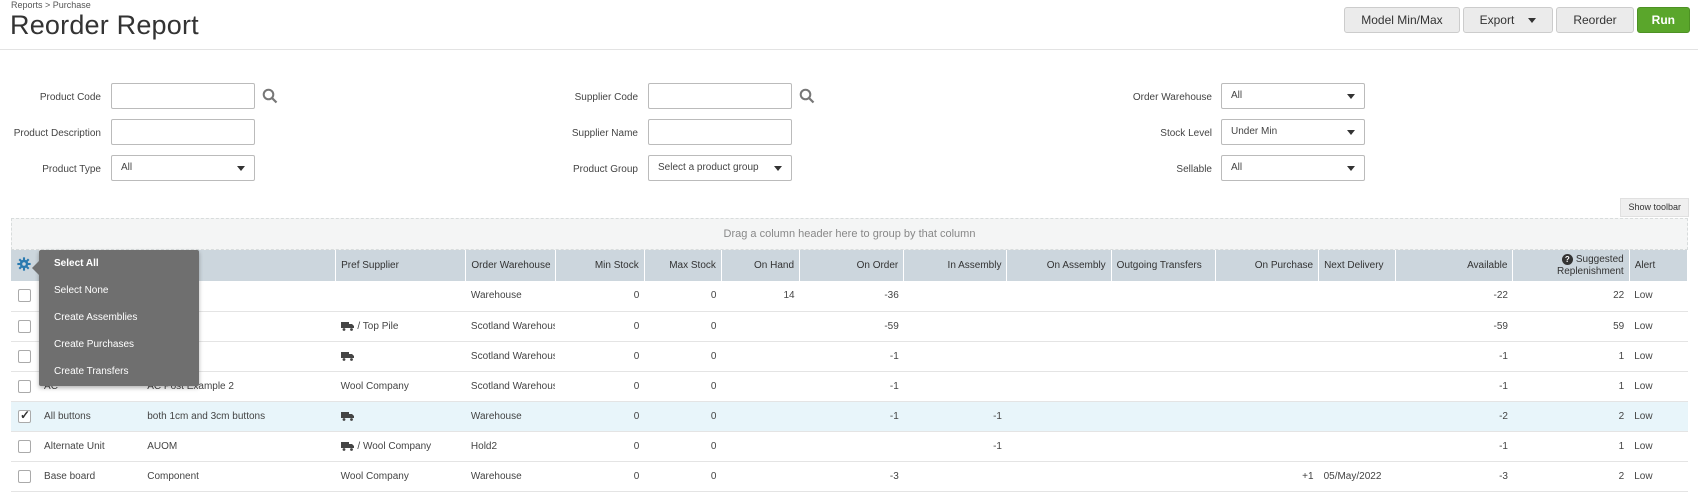  What do you see at coordinates (183, 132) in the screenshot?
I see `product-description-input` at bounding box center [183, 132].